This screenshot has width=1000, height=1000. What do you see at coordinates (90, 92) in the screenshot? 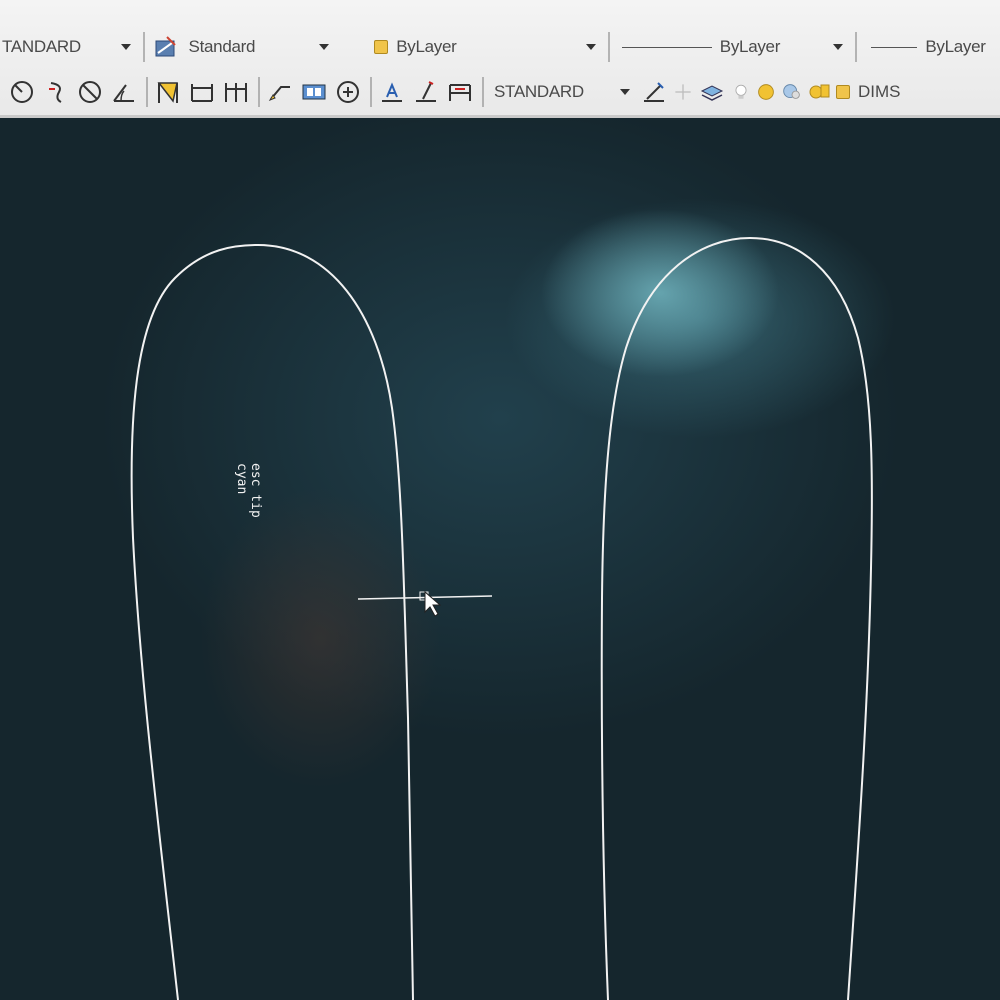
I see `dim-none-icon` at bounding box center [90, 92].